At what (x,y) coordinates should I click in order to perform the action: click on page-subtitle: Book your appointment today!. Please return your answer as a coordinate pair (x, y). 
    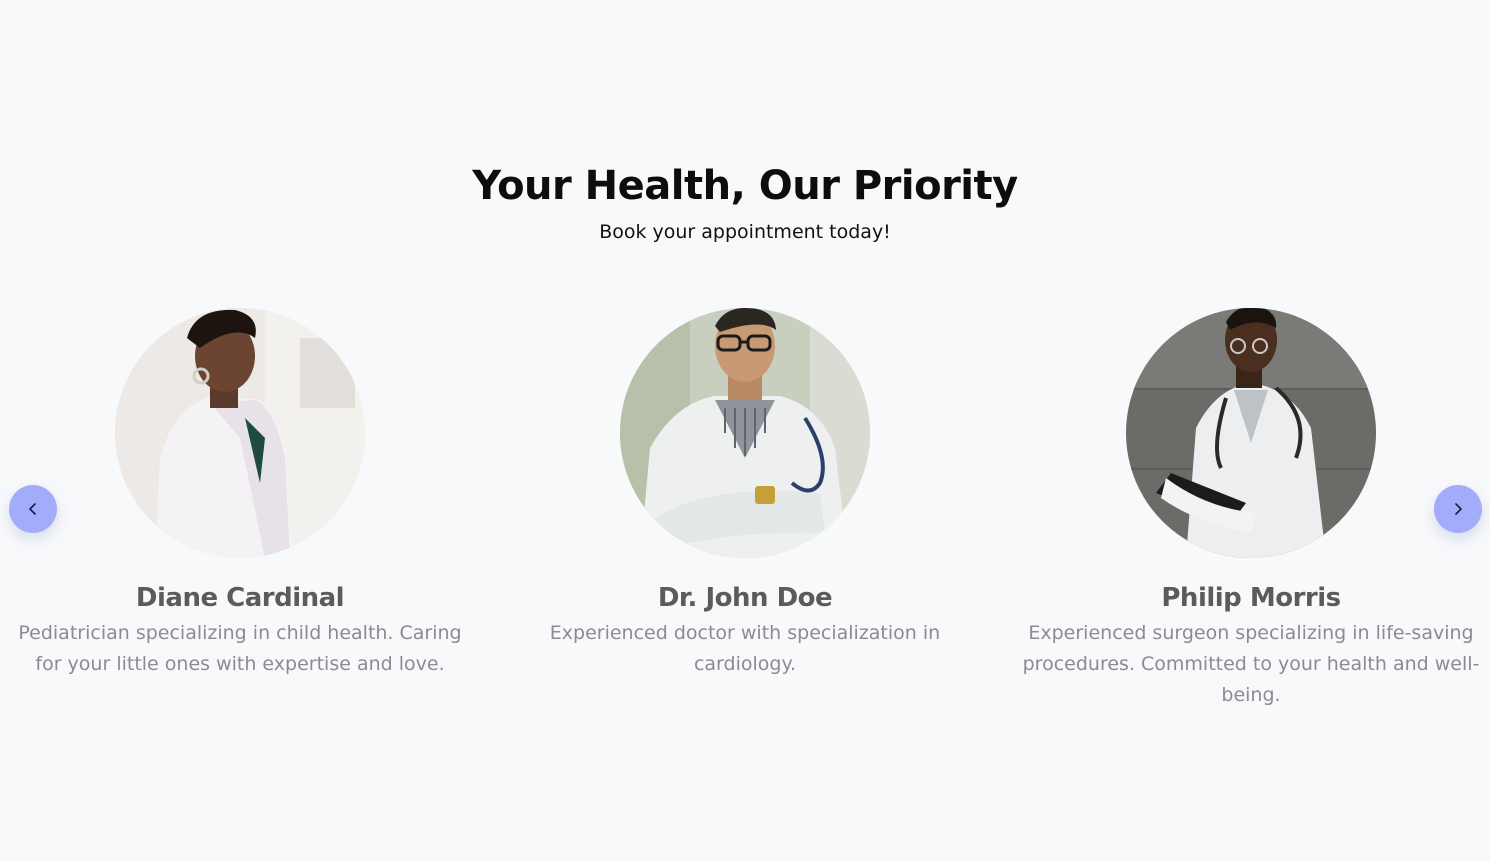
    Looking at the image, I should click on (745, 232).